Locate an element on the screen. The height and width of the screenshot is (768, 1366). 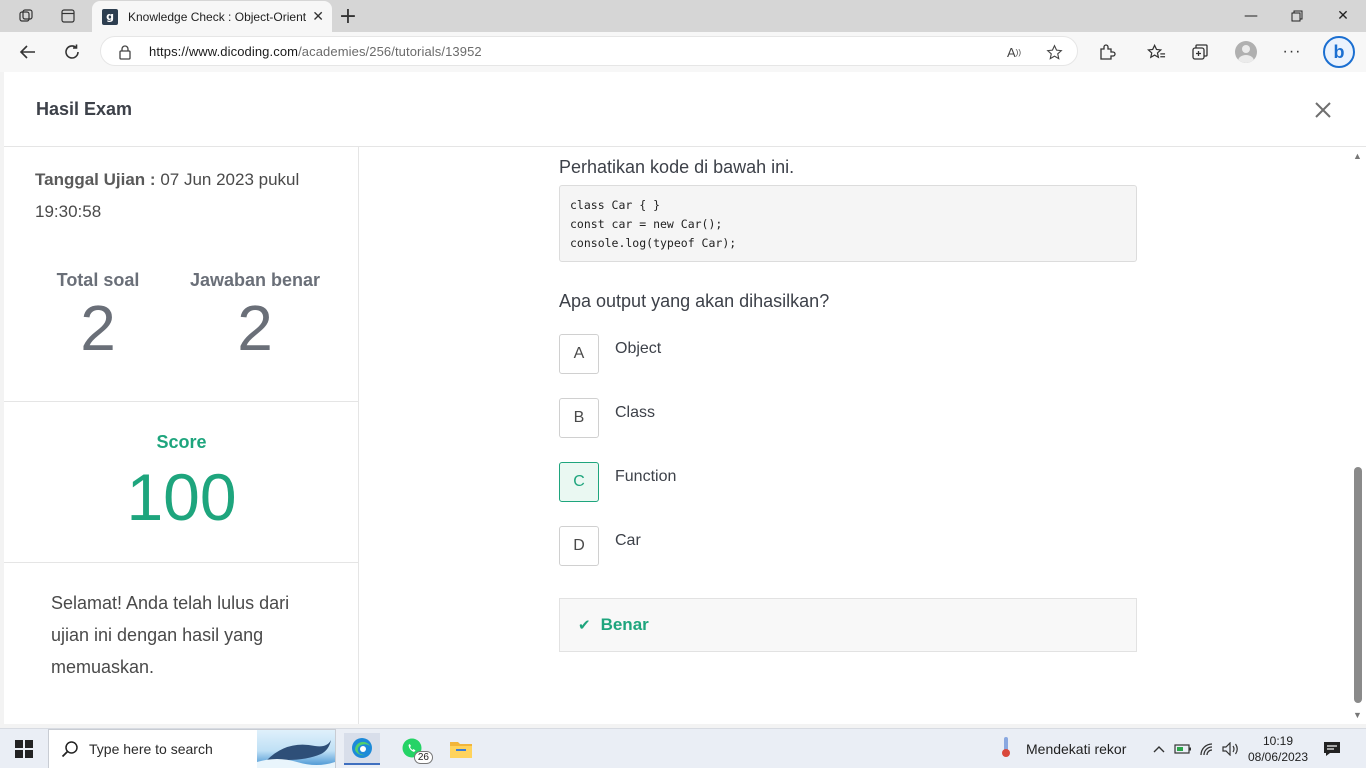
search-highlight-whale-image is located at coordinates (296, 749).